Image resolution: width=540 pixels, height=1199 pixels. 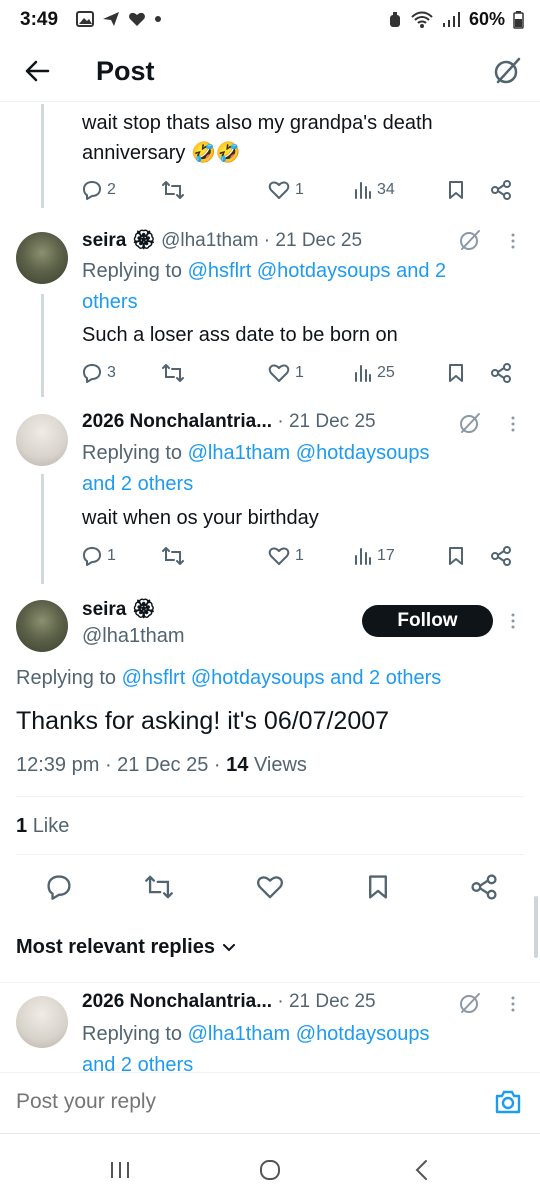 I want to click on mention-link: @hsflrt @hotdaysoups and 2 others, so click(x=282, y=678).